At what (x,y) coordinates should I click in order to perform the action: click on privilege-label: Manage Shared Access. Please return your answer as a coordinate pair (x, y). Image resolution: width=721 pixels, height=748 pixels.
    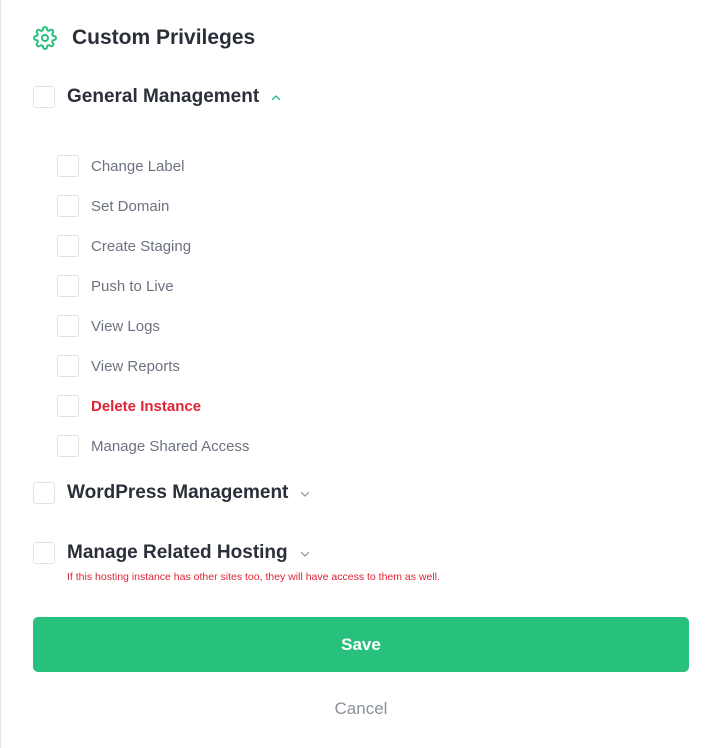
    Looking at the image, I should click on (170, 446).